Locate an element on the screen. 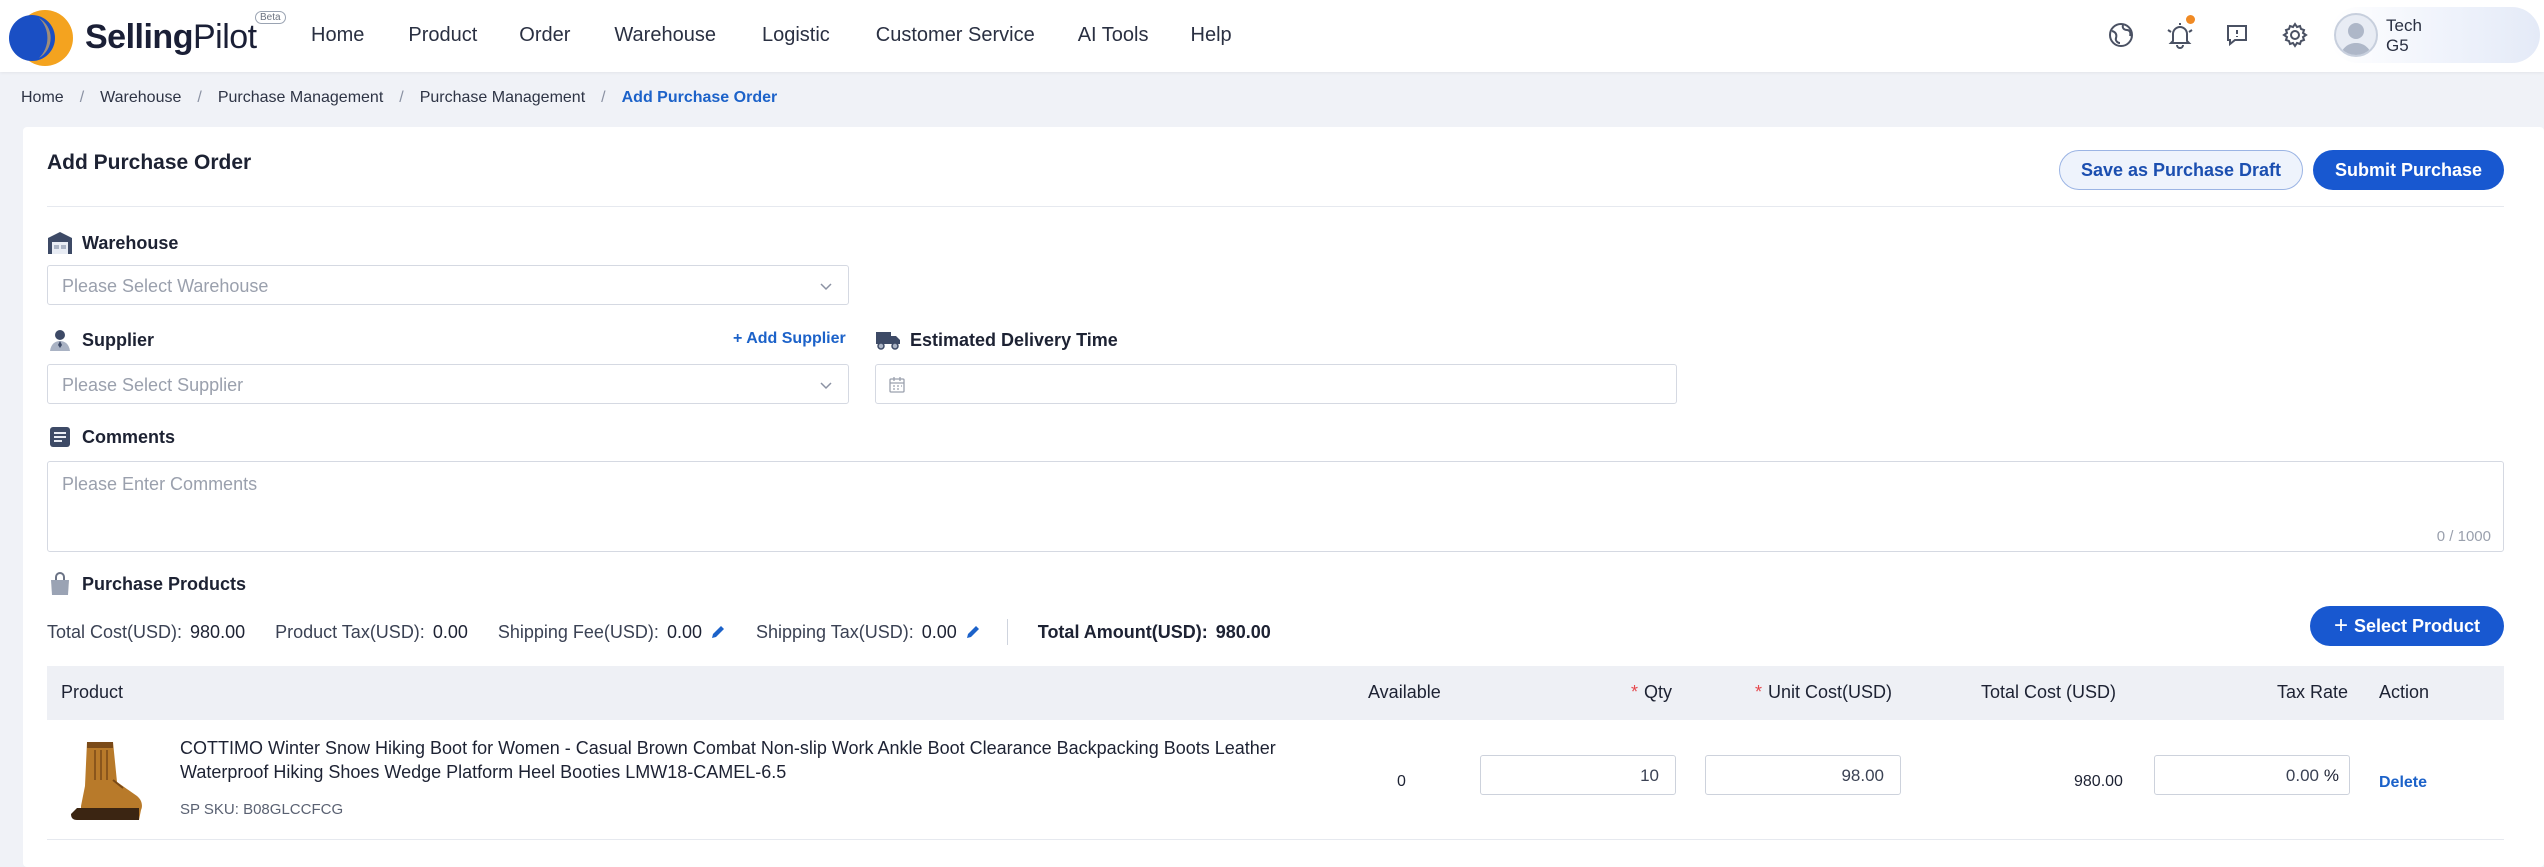 The height and width of the screenshot is (867, 2544). user-name: Tech G5 is located at coordinates (2404, 35).